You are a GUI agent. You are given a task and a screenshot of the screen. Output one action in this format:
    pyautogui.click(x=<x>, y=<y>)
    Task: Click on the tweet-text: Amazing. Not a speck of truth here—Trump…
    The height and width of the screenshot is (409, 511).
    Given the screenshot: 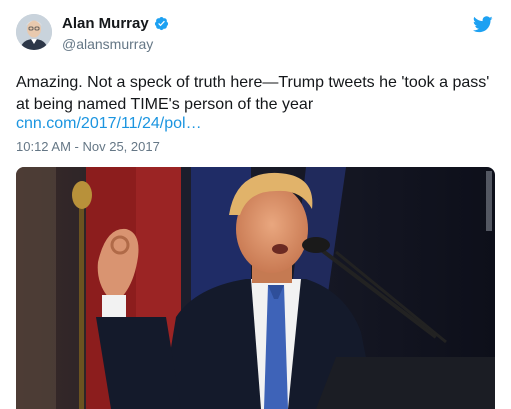 What is the action you would take?
    pyautogui.click(x=253, y=93)
    